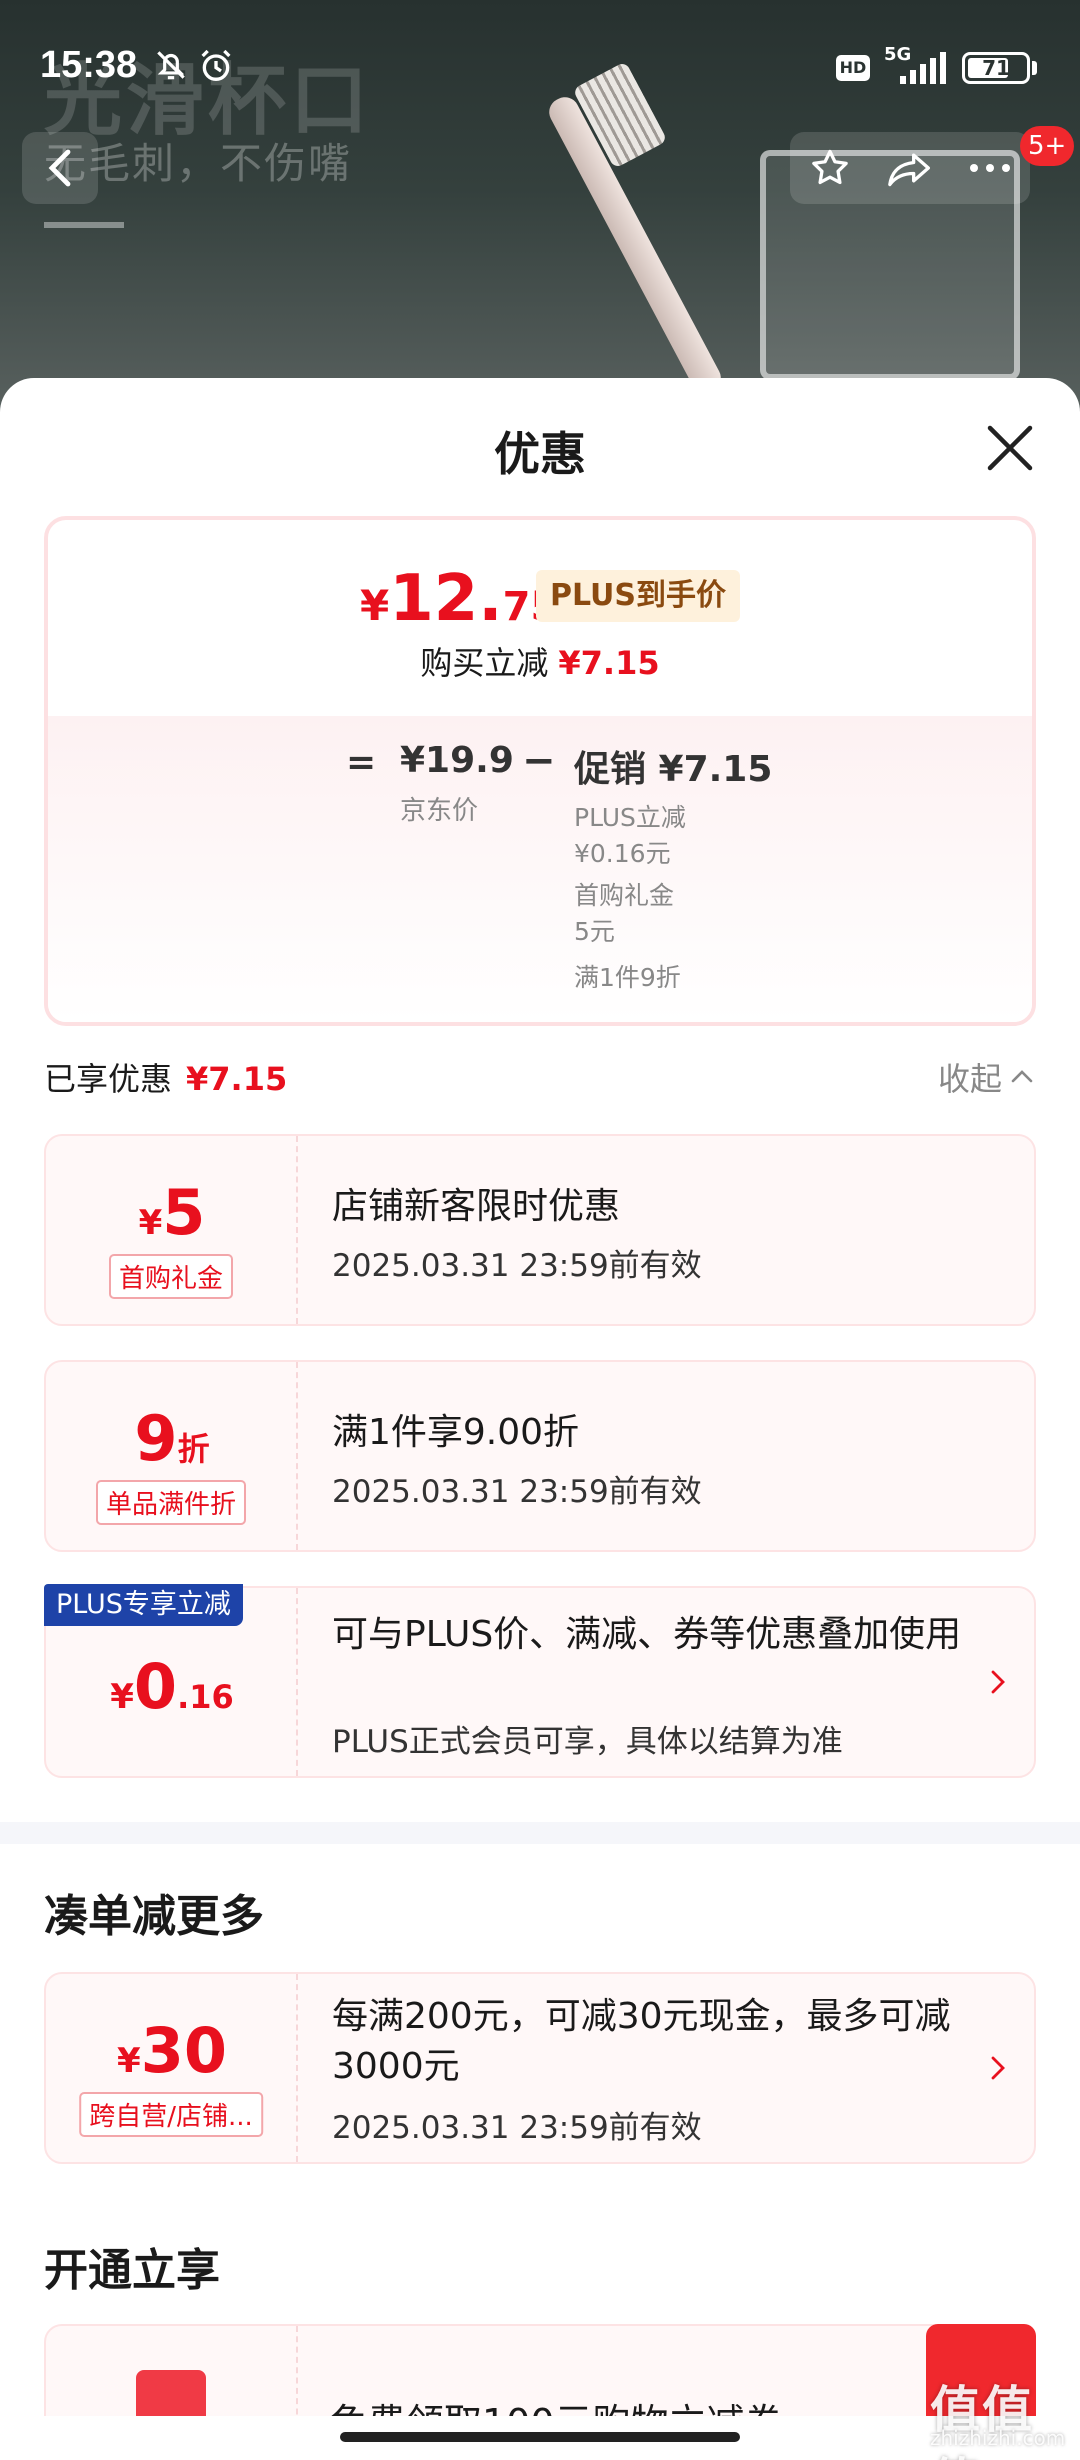  I want to click on bell-muted-icon, so click(171, 69).